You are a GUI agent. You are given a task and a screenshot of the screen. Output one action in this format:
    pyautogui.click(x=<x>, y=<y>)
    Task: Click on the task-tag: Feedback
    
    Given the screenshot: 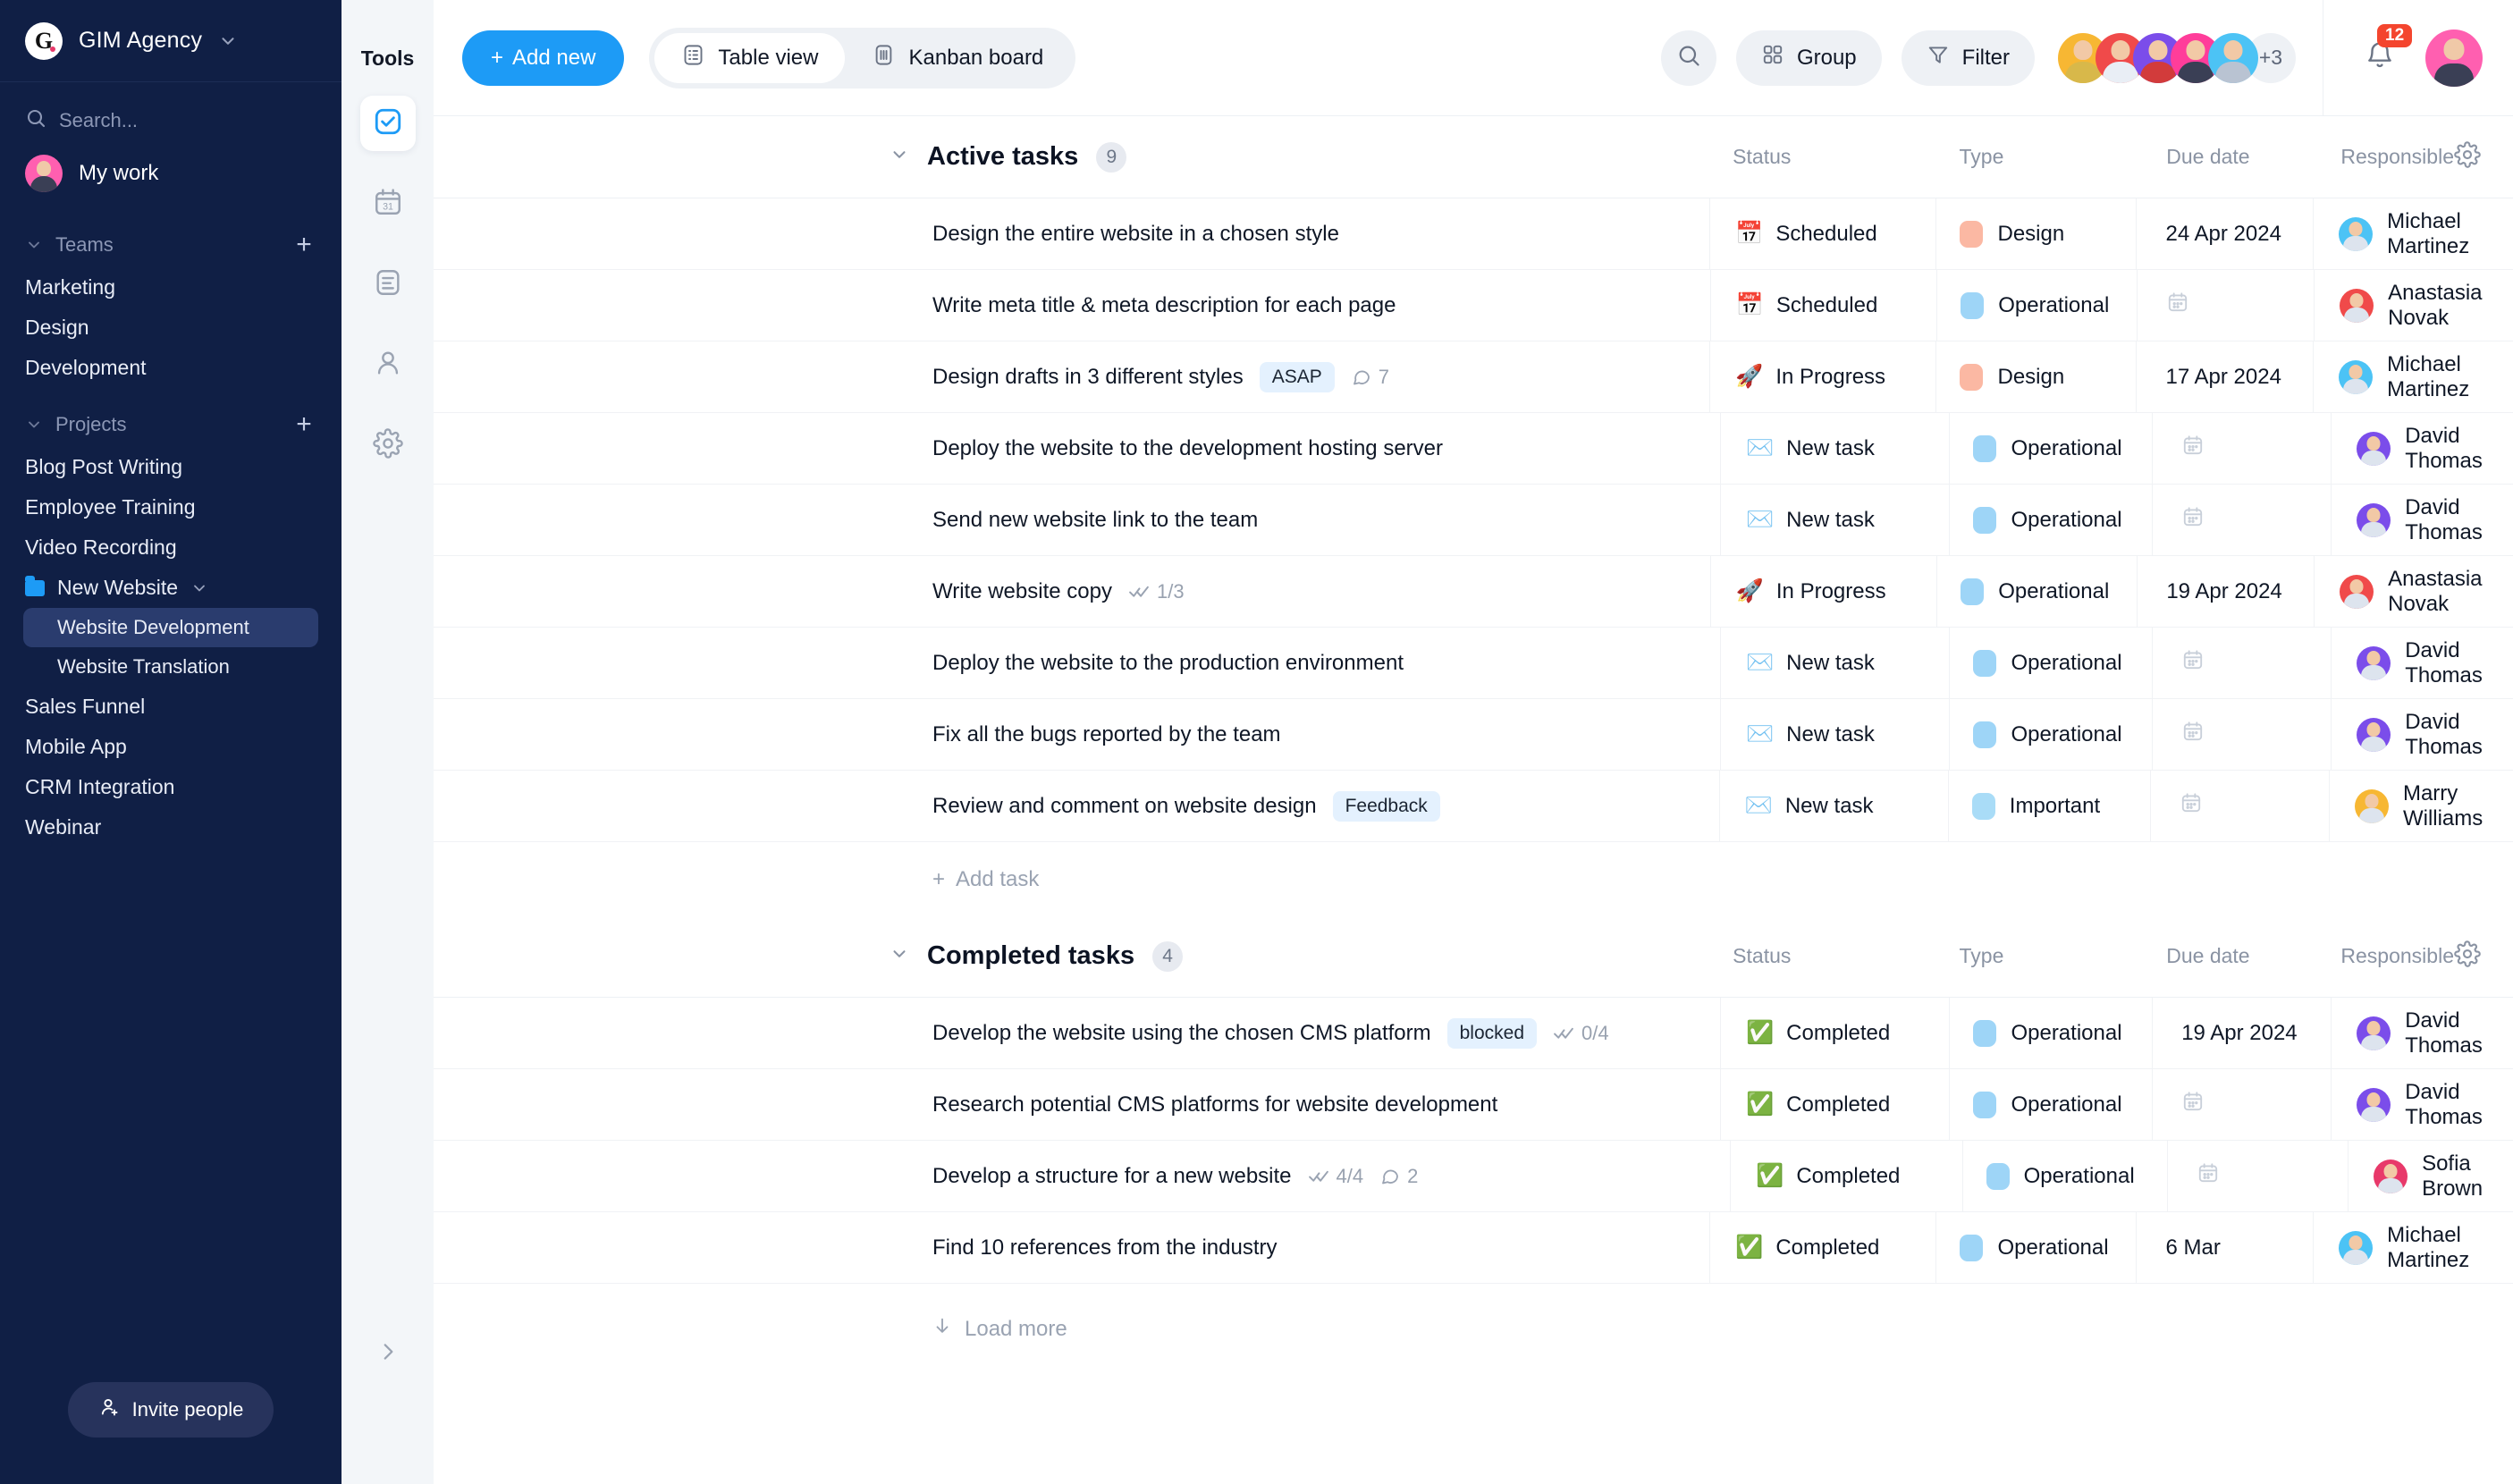 What is the action you would take?
    pyautogui.click(x=1386, y=806)
    